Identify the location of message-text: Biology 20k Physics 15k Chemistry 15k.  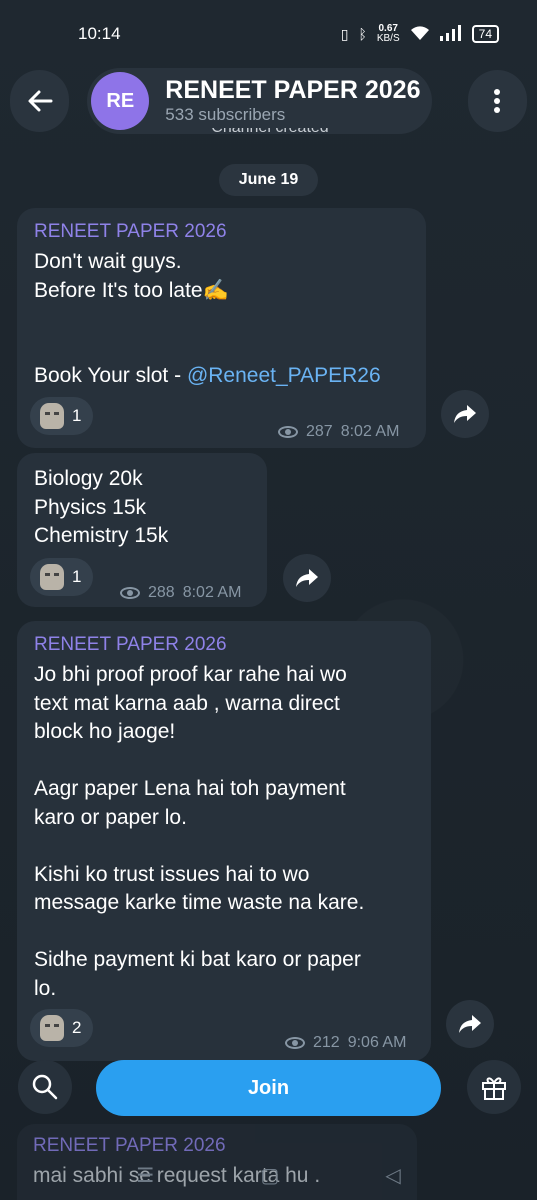
(101, 507).